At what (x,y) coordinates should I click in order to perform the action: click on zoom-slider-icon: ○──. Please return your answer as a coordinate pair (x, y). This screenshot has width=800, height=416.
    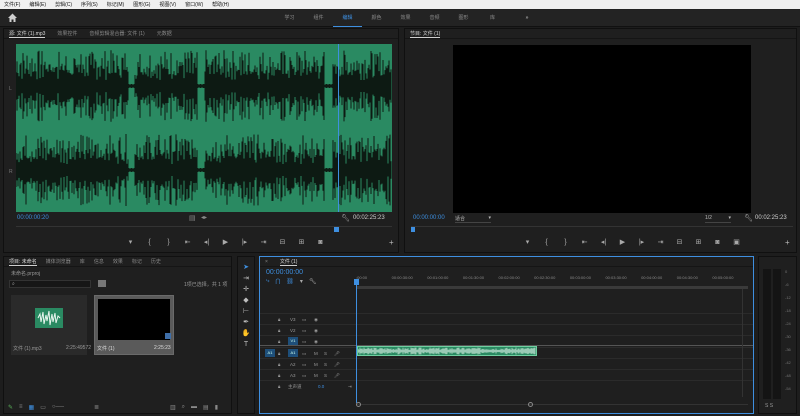
    Looking at the image, I should click on (58, 407).